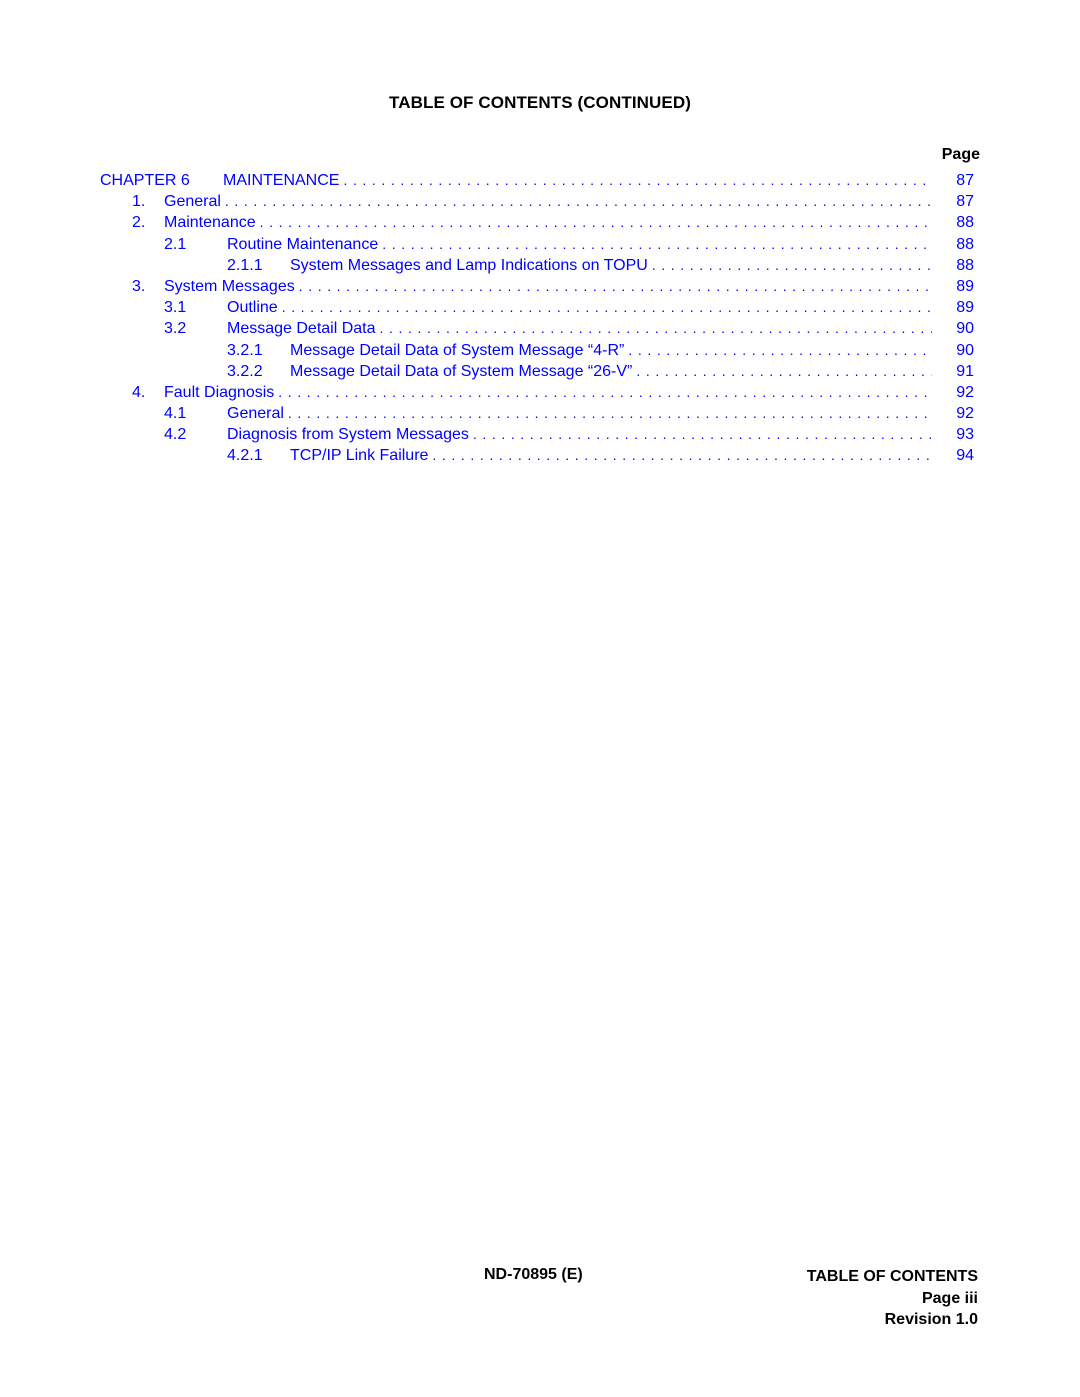 The width and height of the screenshot is (1080, 1397). Describe the element at coordinates (175, 308) in the screenshot. I see `toc-entry-number: 3.1` at that location.